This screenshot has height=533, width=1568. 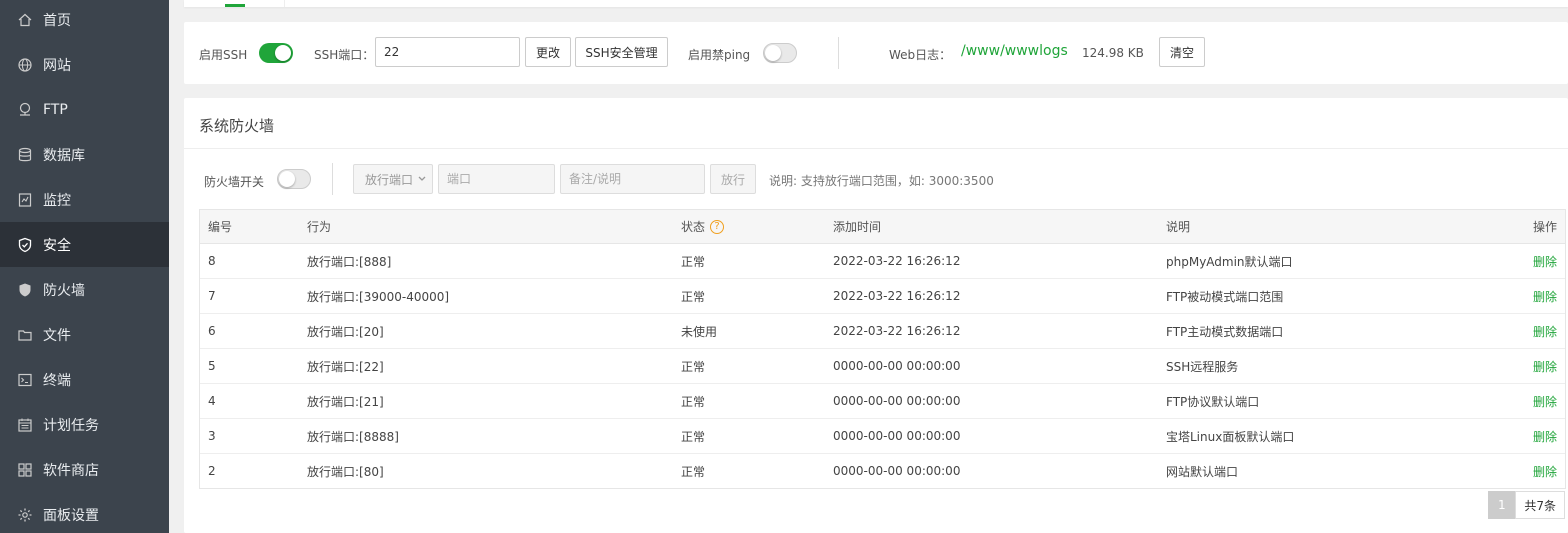 I want to click on globe-icon, so click(x=25, y=65).